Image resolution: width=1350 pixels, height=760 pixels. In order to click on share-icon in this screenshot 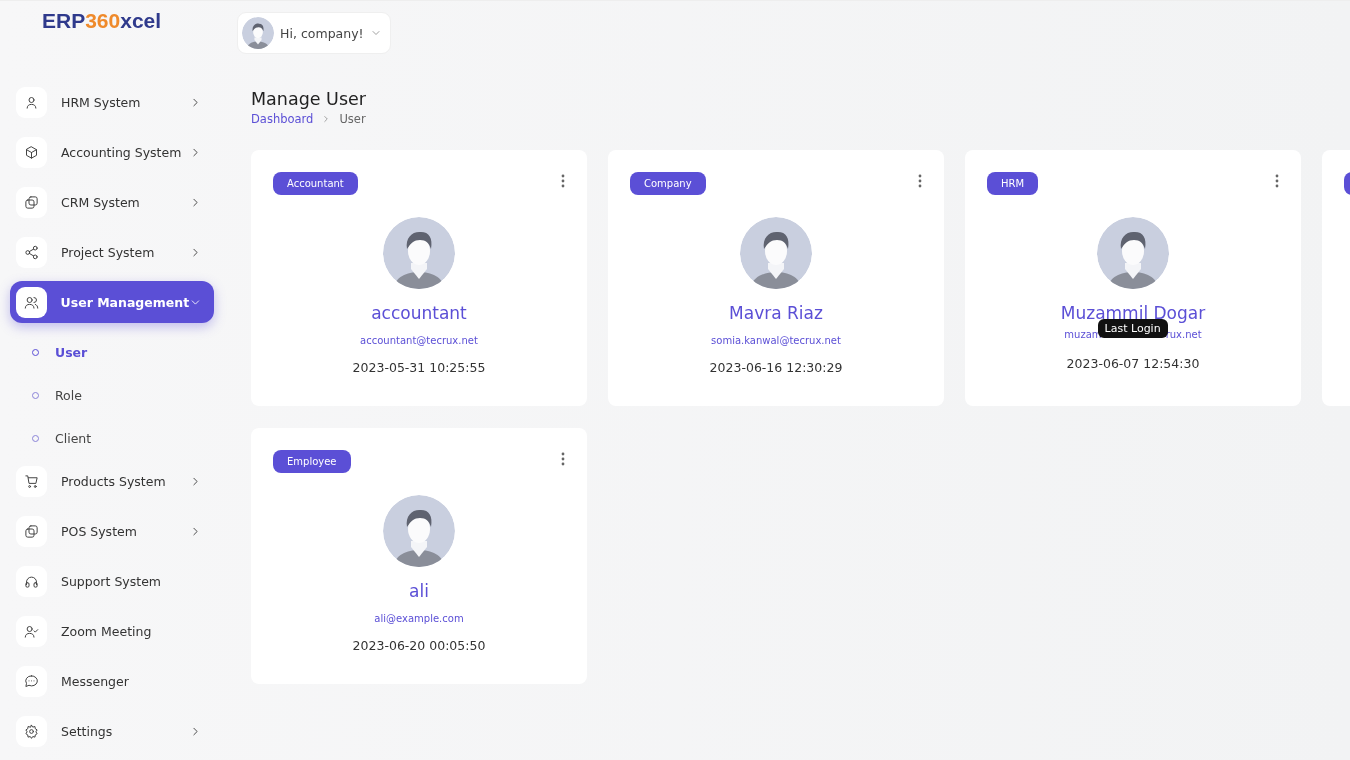, I will do `click(31, 252)`.